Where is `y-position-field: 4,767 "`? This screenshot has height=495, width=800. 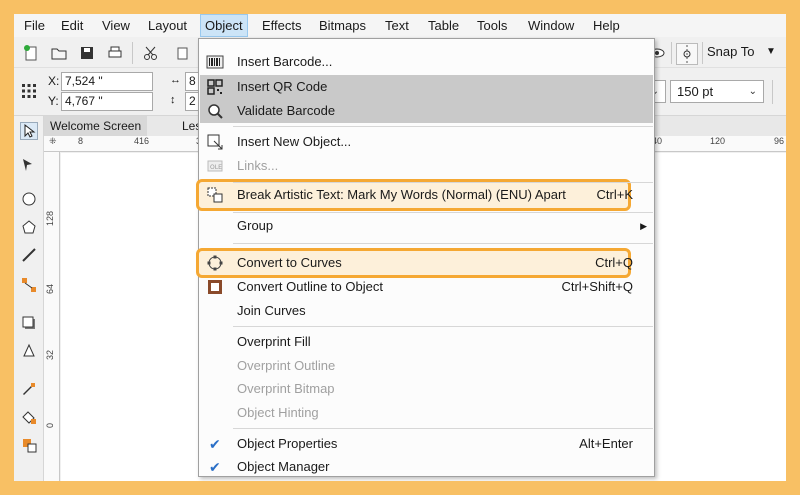
y-position-field: 4,767 " is located at coordinates (107, 101).